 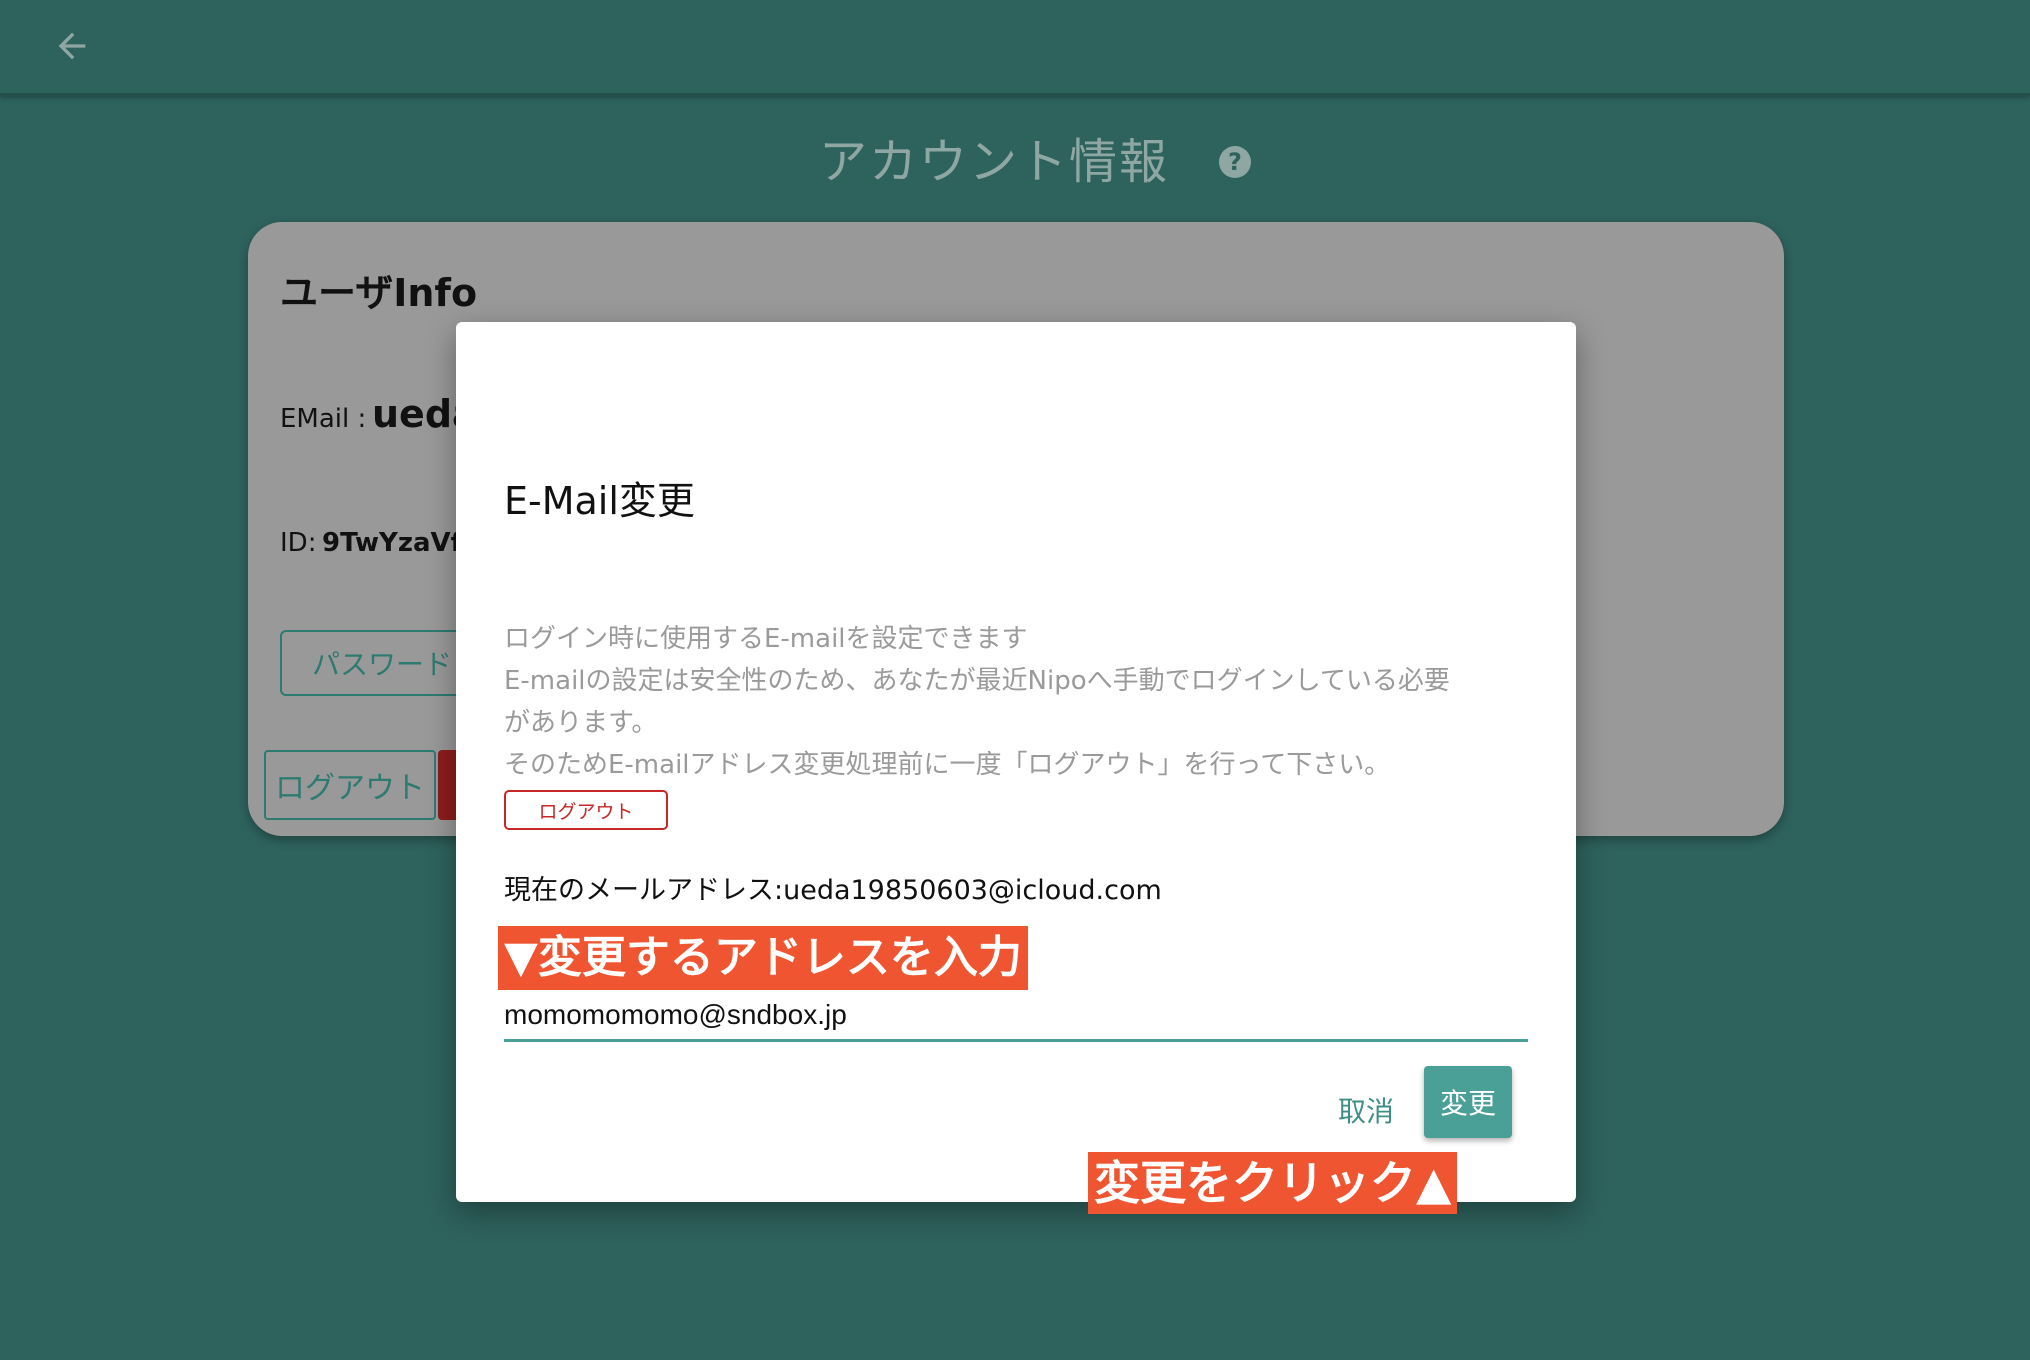 I want to click on id-value: 9TwYzaVf, so click(x=392, y=543).